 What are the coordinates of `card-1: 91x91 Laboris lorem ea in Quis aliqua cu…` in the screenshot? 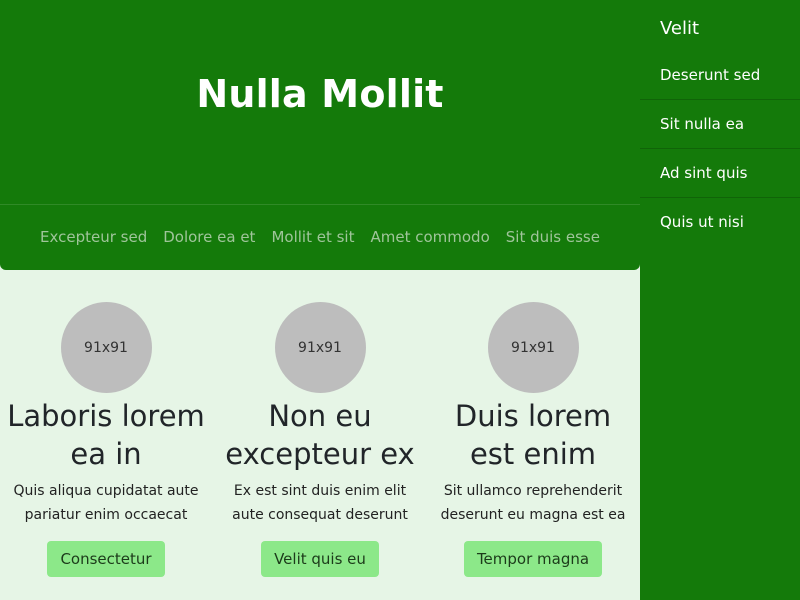 It's located at (106, 439).